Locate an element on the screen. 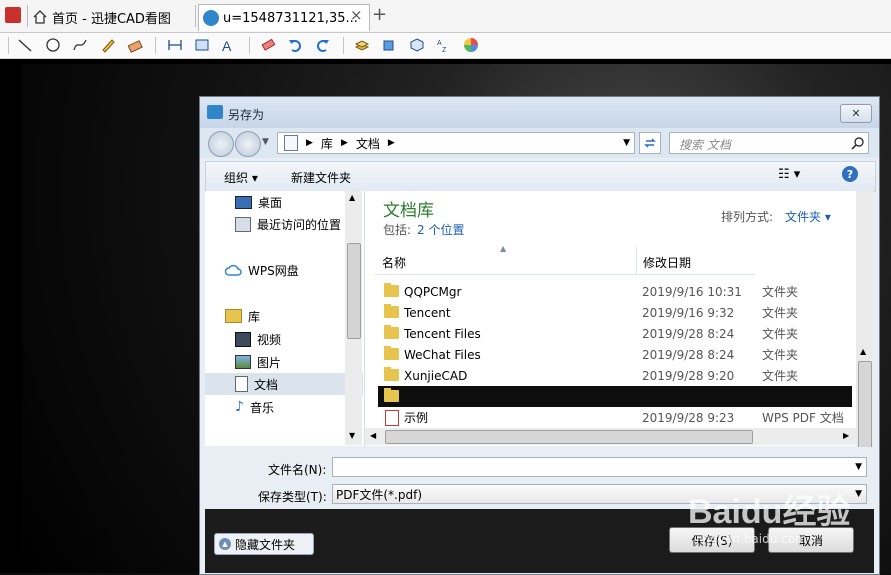 Image resolution: width=891 pixels, height=575 pixels. nav-item-wps-cloud: WPS网盘 is located at coordinates (284, 270).